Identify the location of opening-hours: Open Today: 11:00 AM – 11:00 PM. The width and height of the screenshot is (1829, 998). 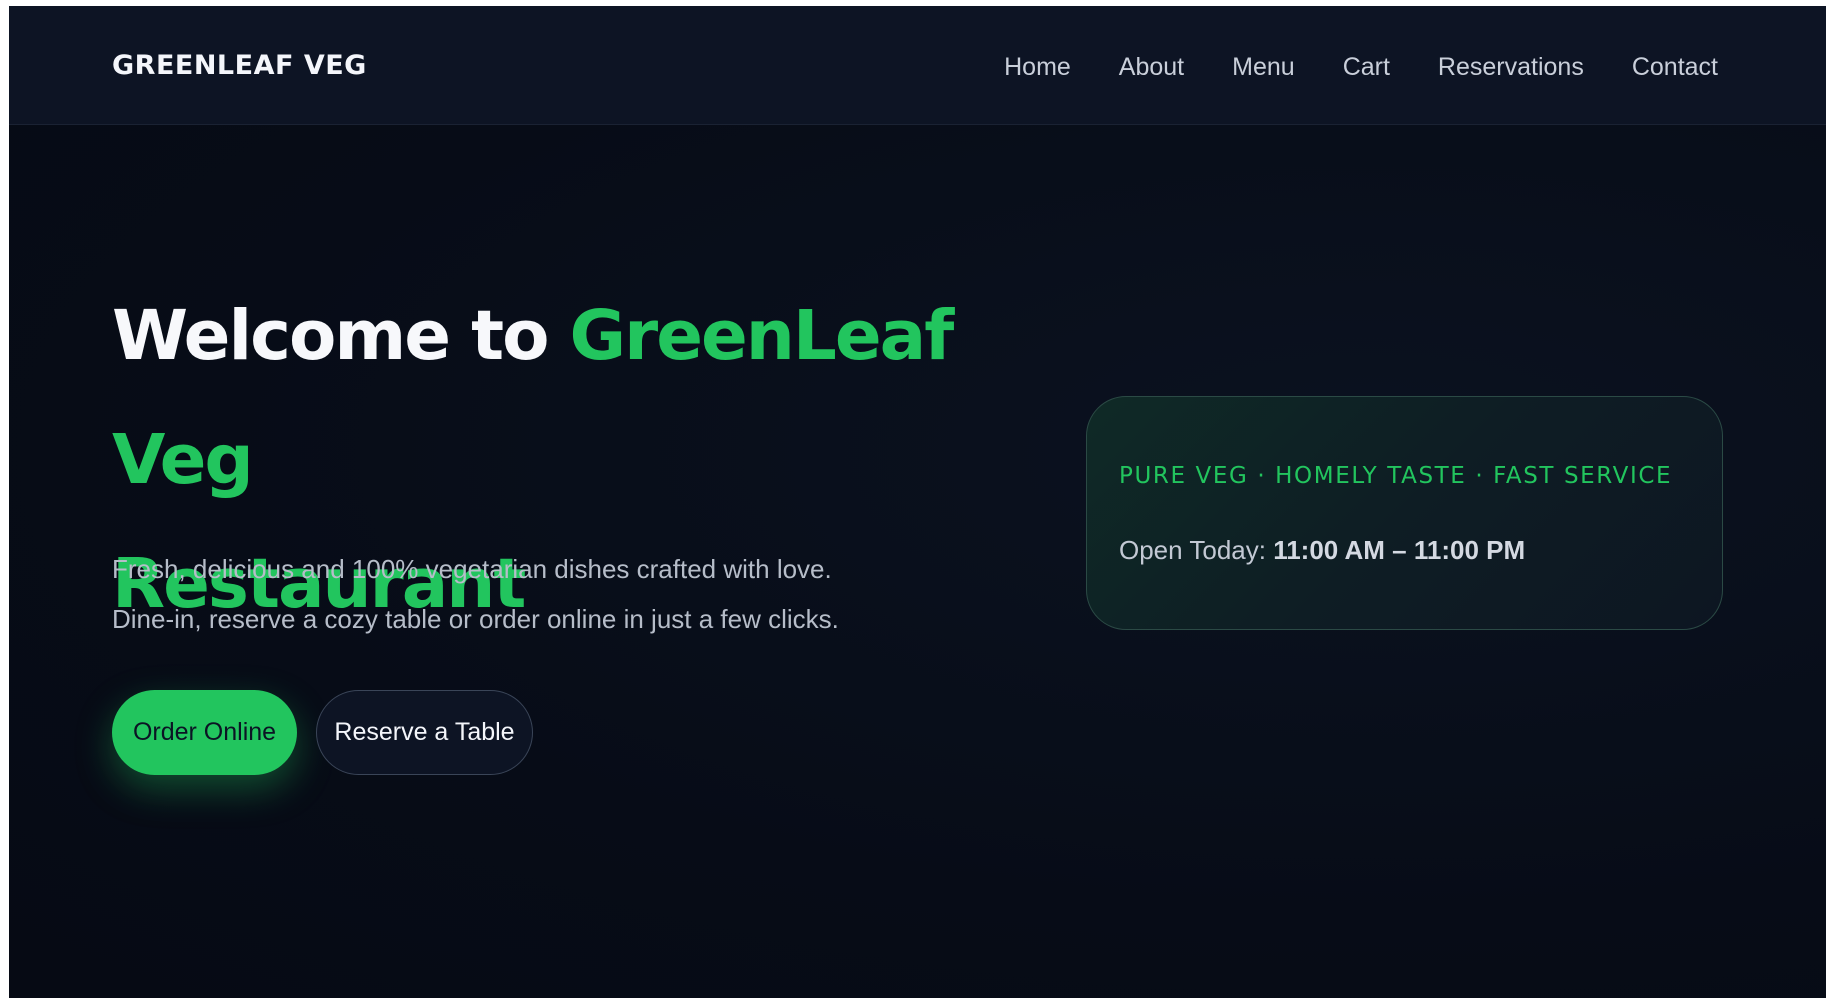
(1322, 550).